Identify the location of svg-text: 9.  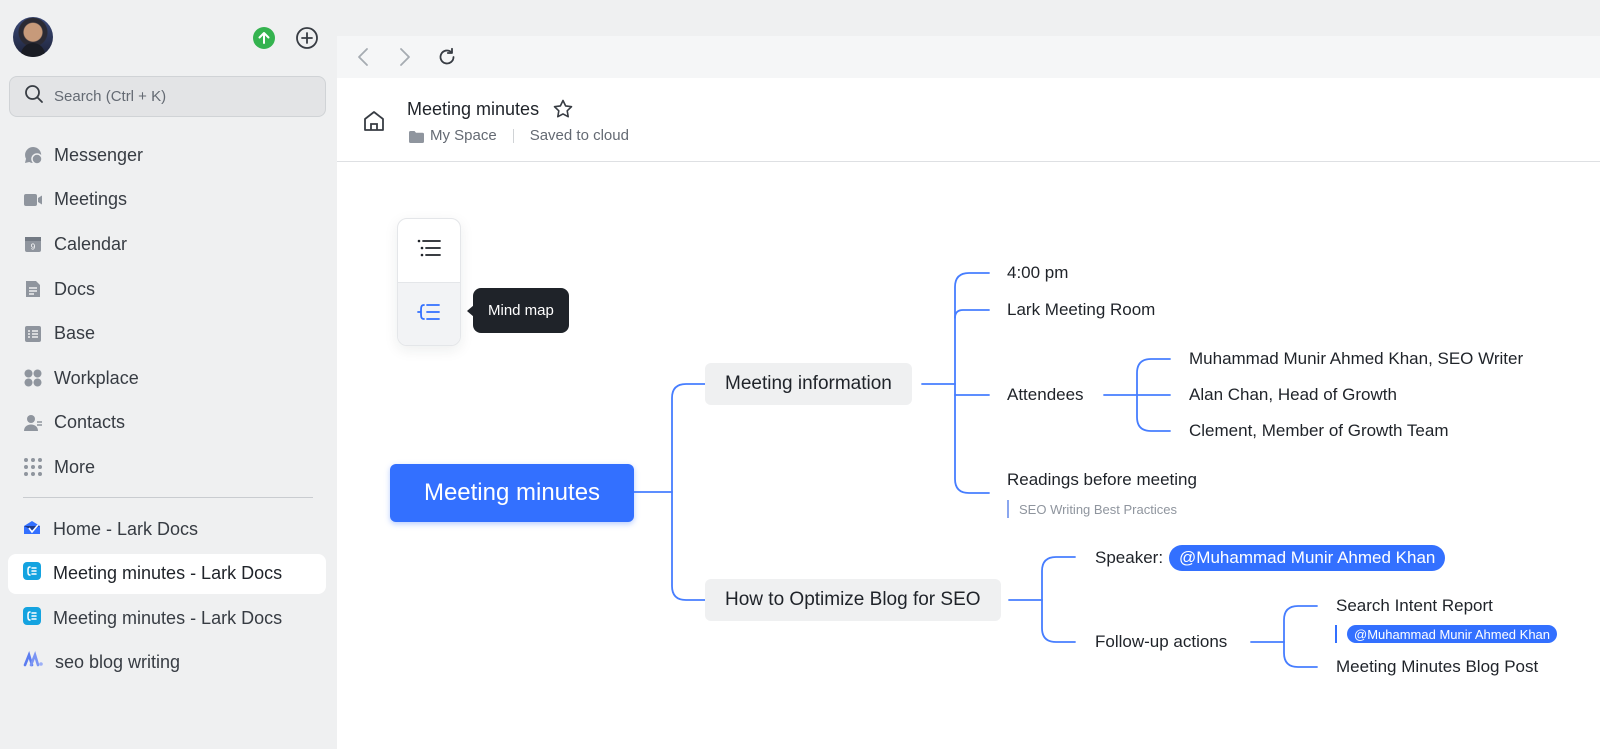
(33, 247).